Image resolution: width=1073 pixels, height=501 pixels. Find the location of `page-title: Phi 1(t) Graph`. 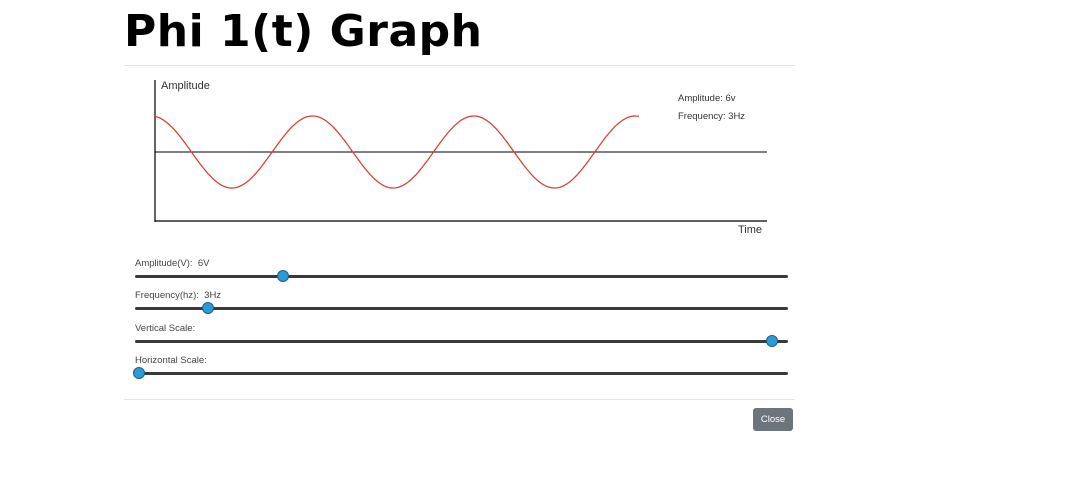

page-title: Phi 1(t) Graph is located at coordinates (303, 31).